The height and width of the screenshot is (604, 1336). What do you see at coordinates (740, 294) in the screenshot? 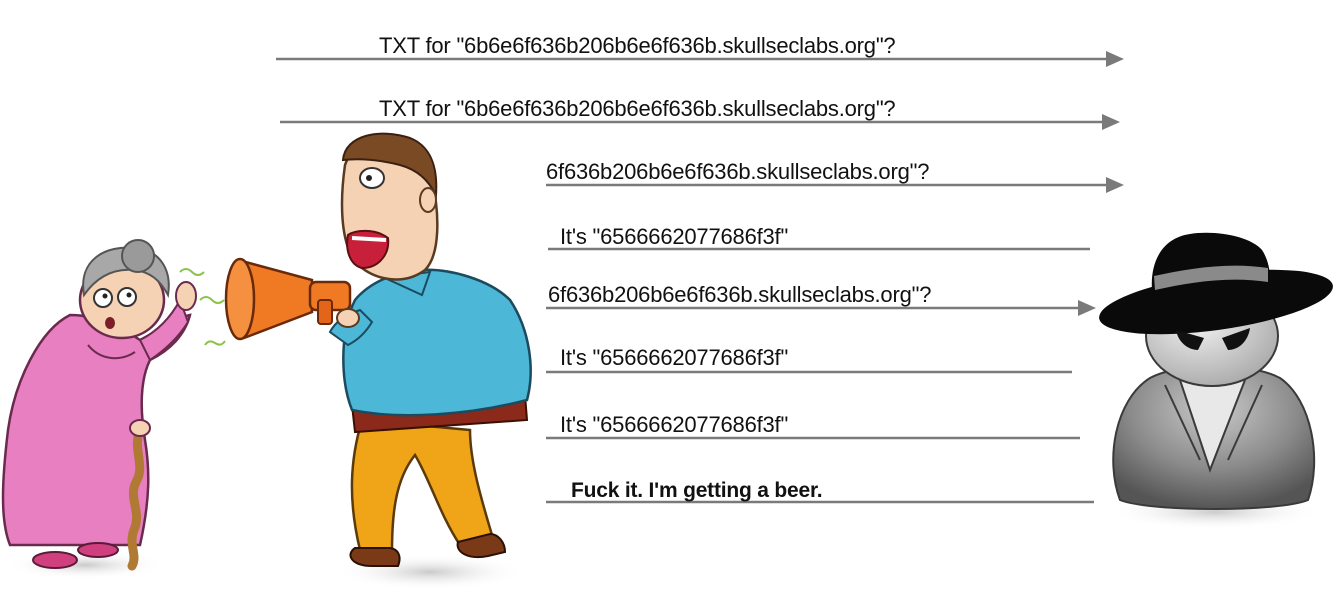
I see `message-text-query-4: 6f636b206b6e6f636b.skullseclabs.org"?` at bounding box center [740, 294].